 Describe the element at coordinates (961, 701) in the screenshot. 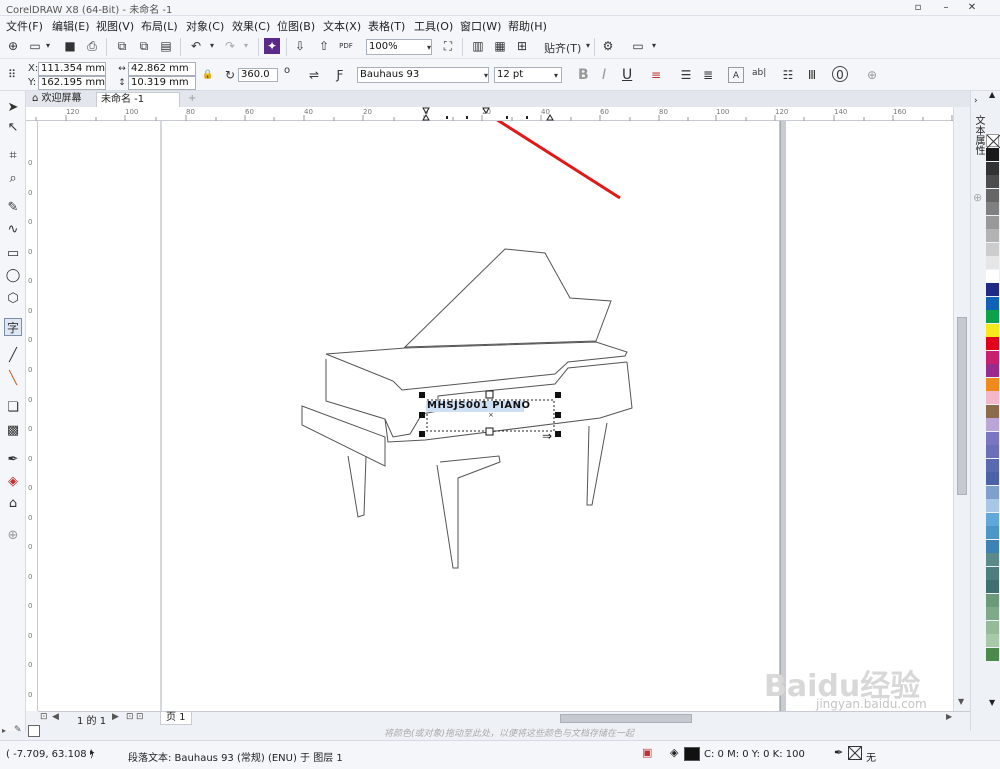

I see `scroll-down-icon: ▼` at that location.